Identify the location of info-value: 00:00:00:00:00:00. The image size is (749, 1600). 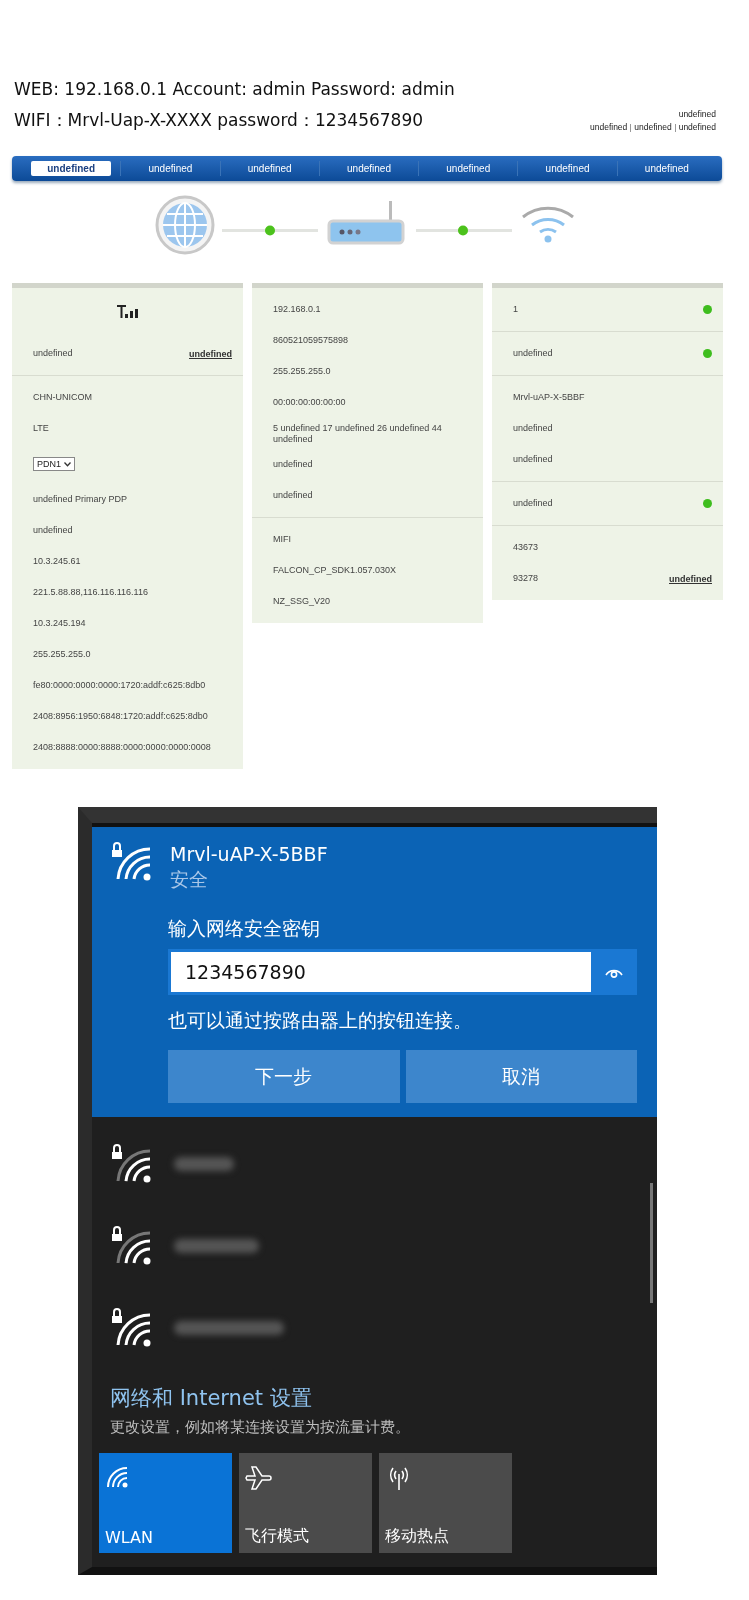
(309, 402).